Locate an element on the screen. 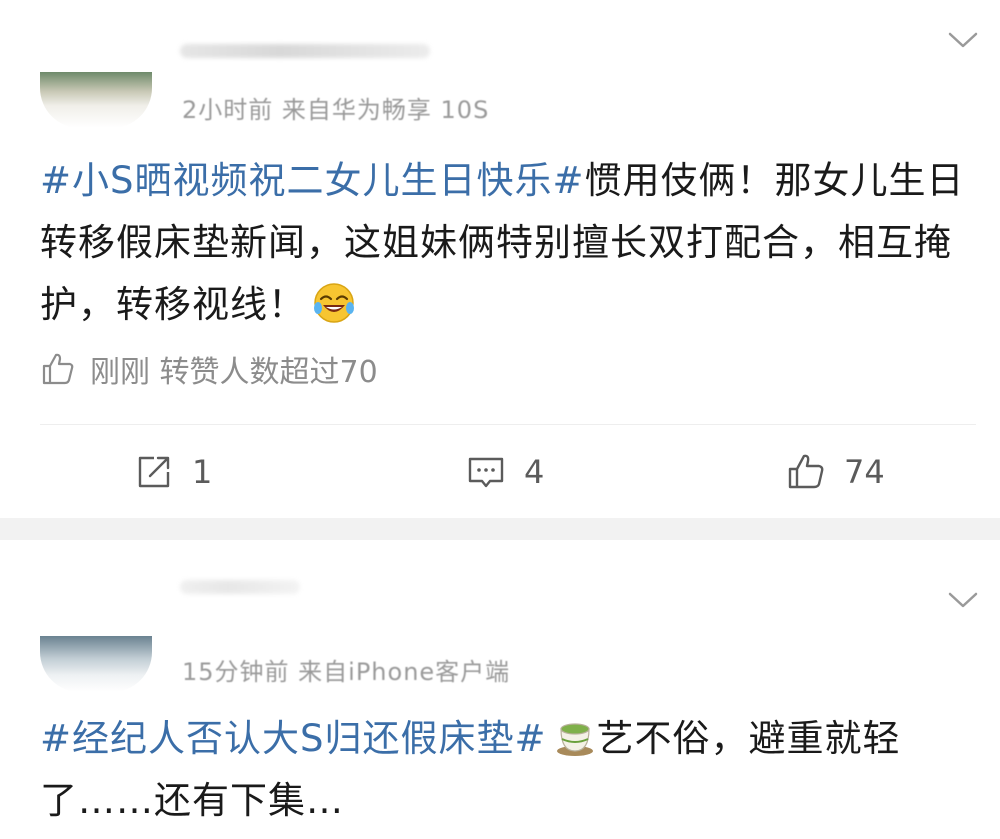 This screenshot has height=839, width=1000. repost-icon is located at coordinates (154, 472).